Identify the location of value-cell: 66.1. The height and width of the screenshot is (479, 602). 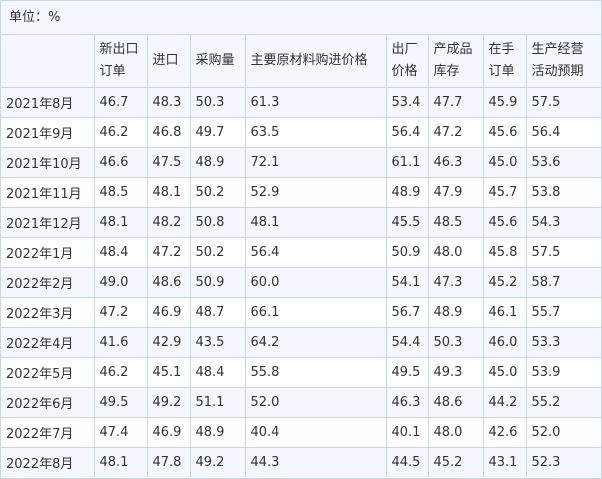
(315, 312).